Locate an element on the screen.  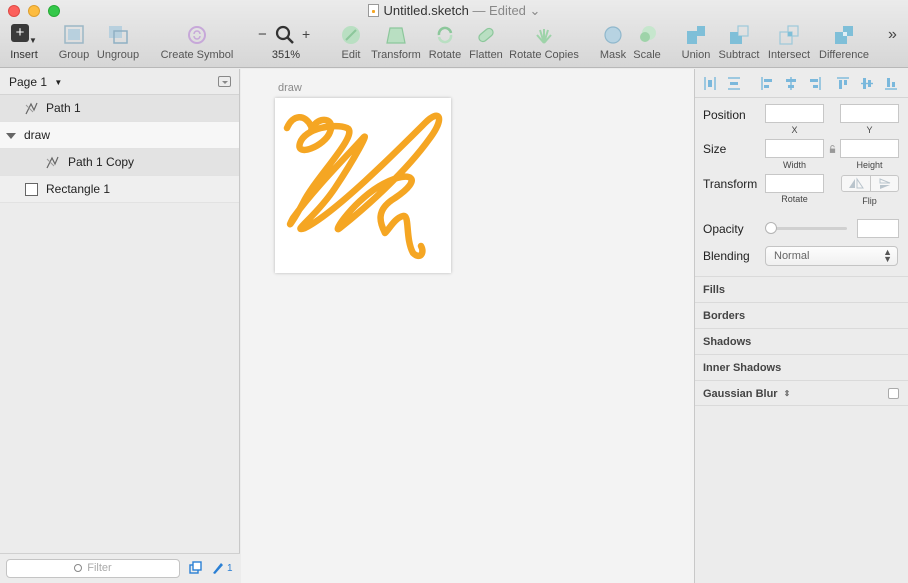
document-icon is located at coordinates (373, 10).